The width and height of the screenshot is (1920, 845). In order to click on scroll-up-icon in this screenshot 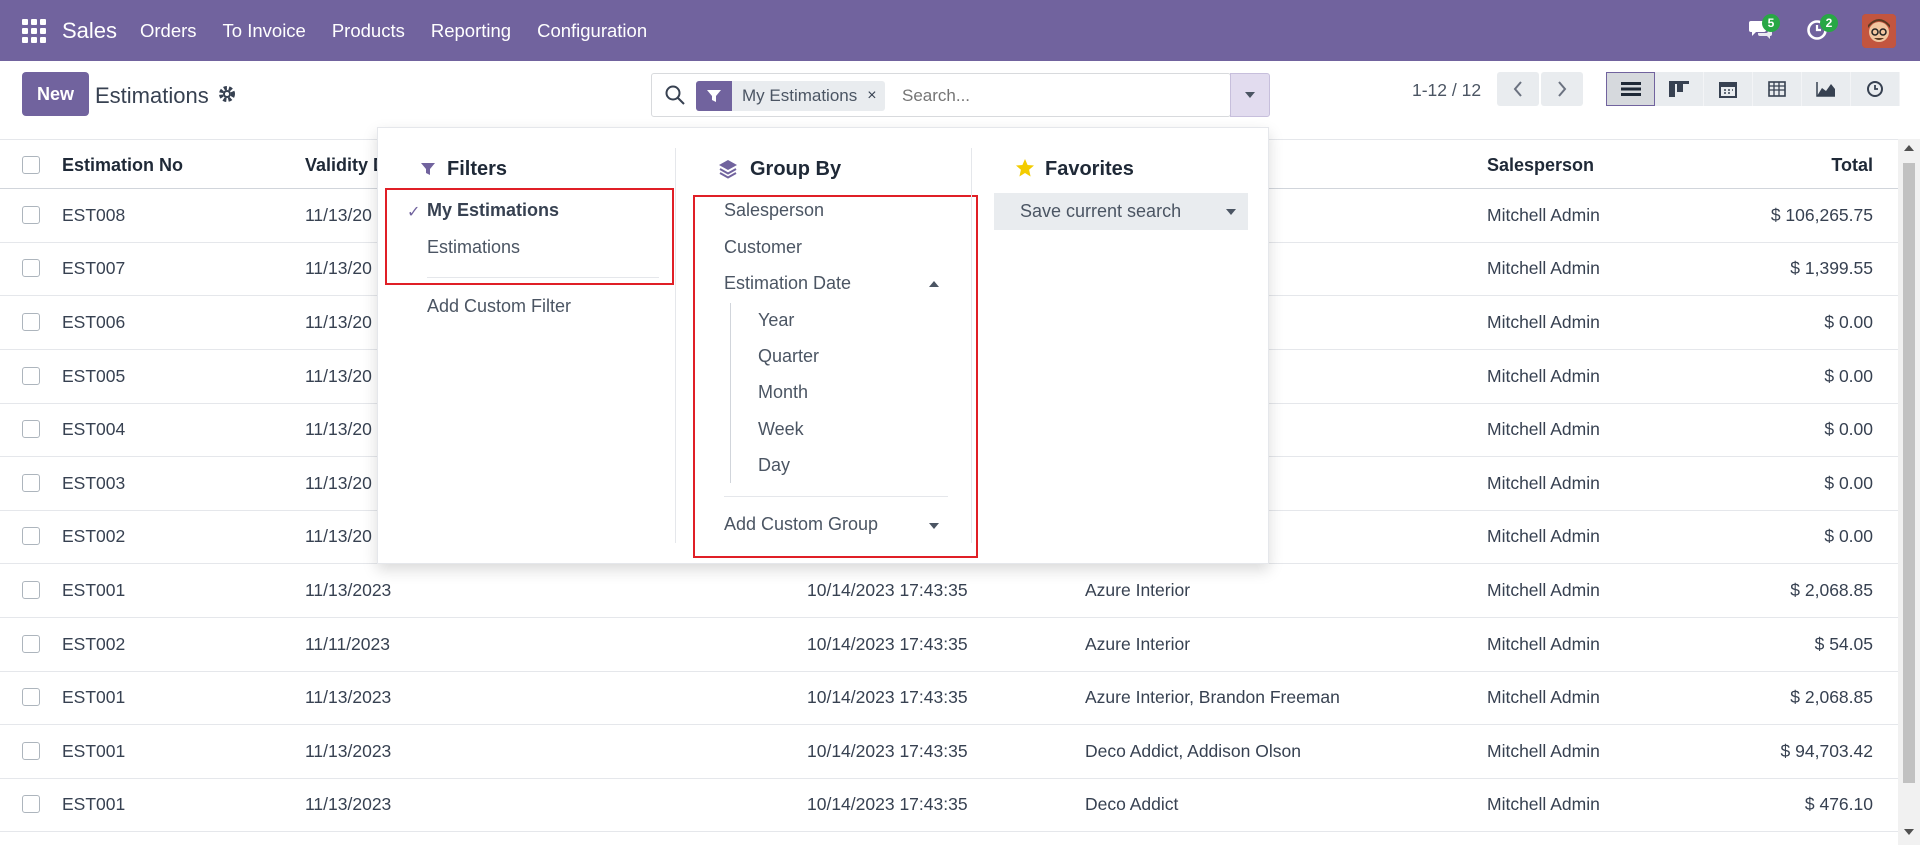, I will do `click(1909, 148)`.